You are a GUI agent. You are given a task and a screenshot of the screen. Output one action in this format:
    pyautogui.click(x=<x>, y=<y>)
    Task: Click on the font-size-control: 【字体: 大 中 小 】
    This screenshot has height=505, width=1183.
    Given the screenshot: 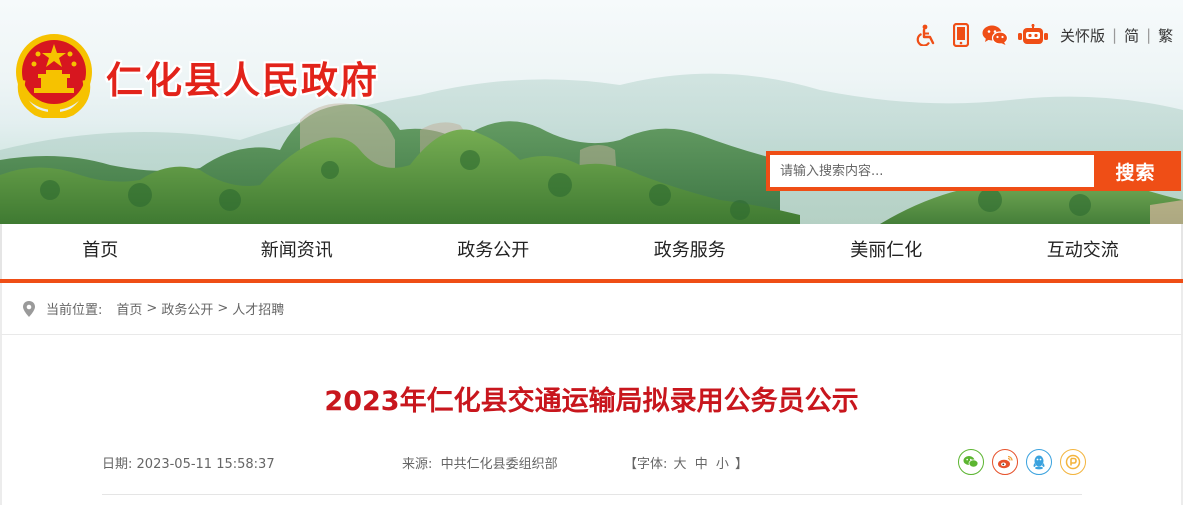 What is the action you would take?
    pyautogui.click(x=686, y=462)
    